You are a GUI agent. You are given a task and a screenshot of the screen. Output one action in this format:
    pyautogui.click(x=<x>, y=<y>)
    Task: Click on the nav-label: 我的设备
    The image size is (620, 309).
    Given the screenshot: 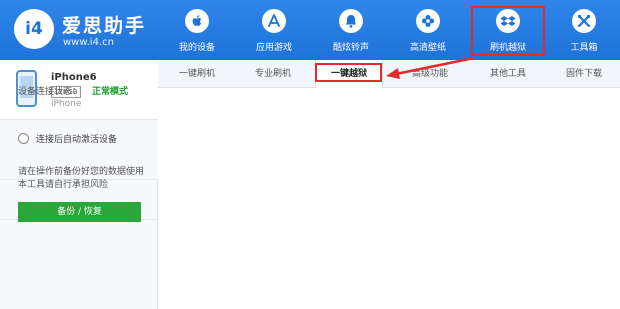 What is the action you would take?
    pyautogui.click(x=196, y=48)
    